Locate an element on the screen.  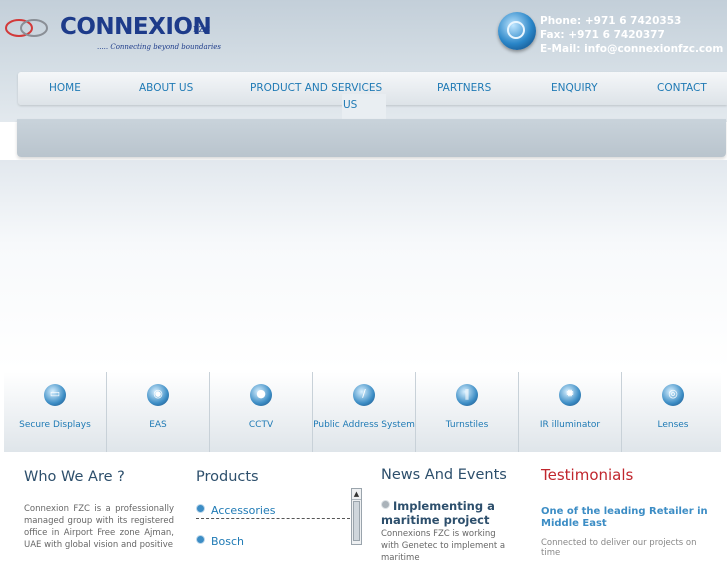
nav-partners: PARTNERS is located at coordinates (464, 88).